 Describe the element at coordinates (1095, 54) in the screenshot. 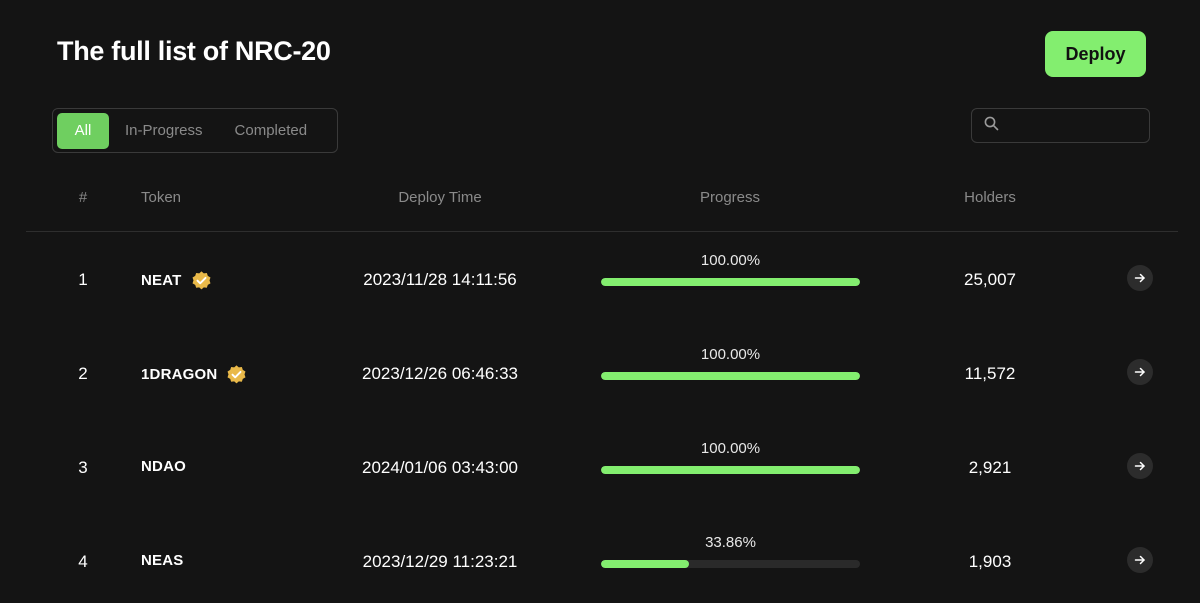

I see `deploy-button: Deploy` at that location.